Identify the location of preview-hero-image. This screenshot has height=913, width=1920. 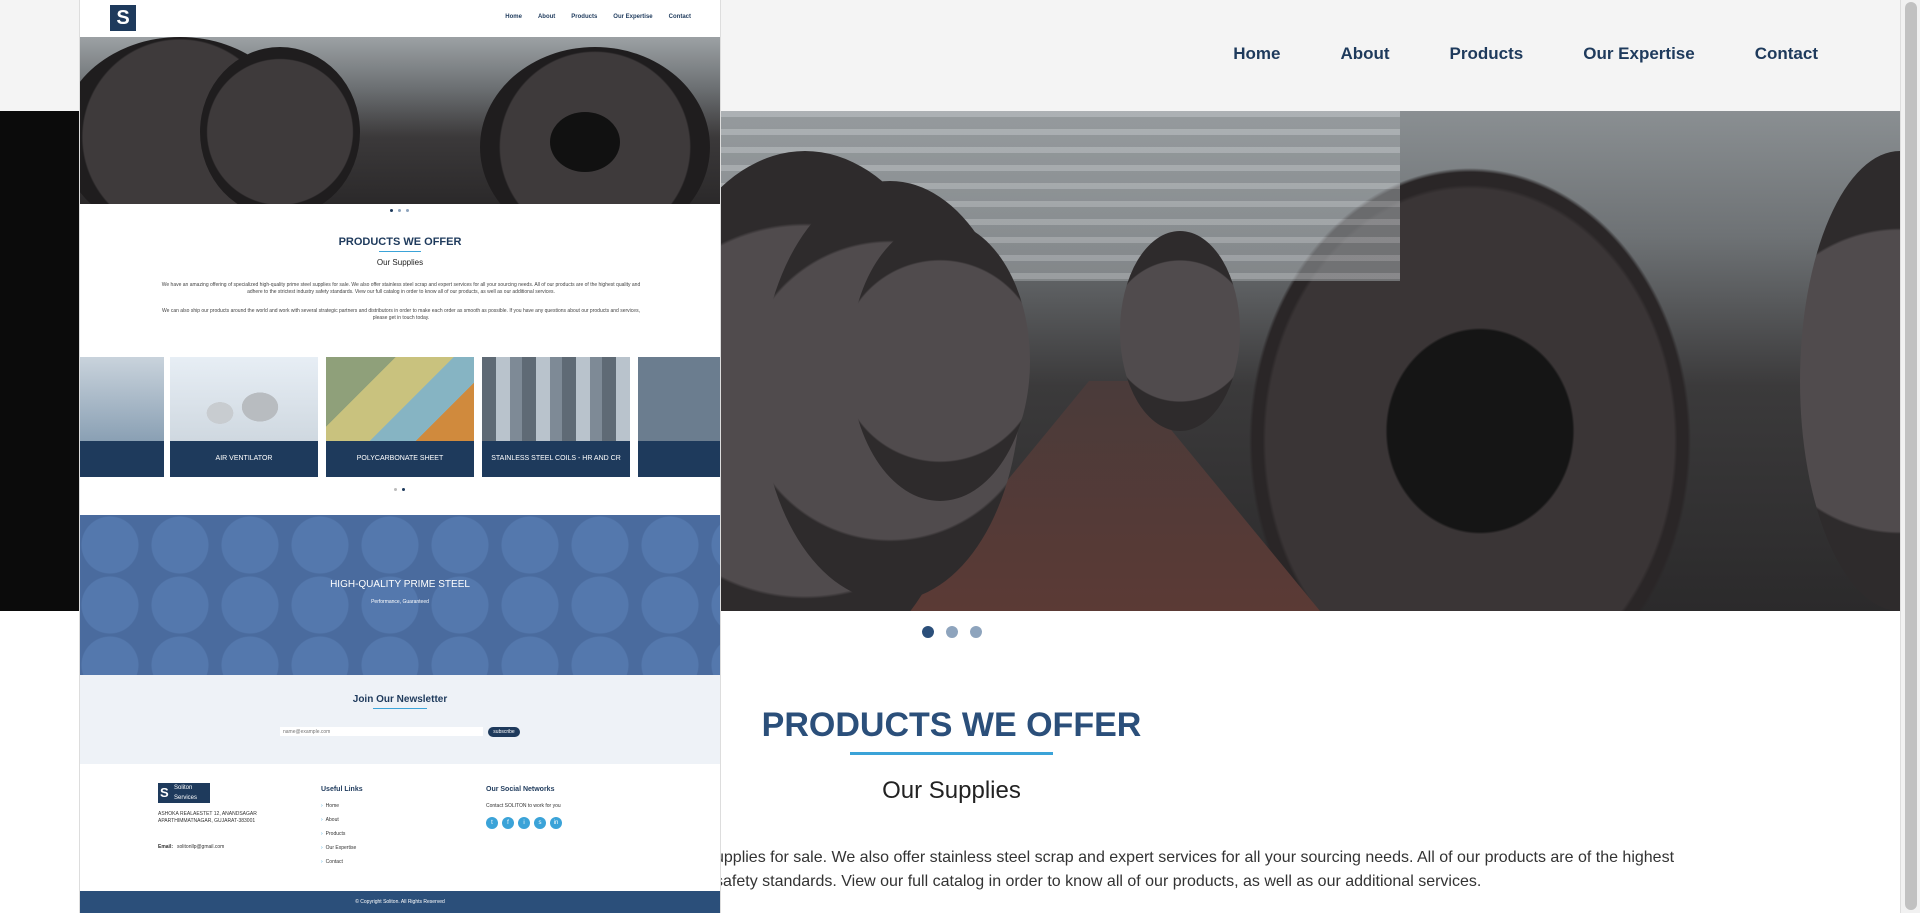
(400, 120).